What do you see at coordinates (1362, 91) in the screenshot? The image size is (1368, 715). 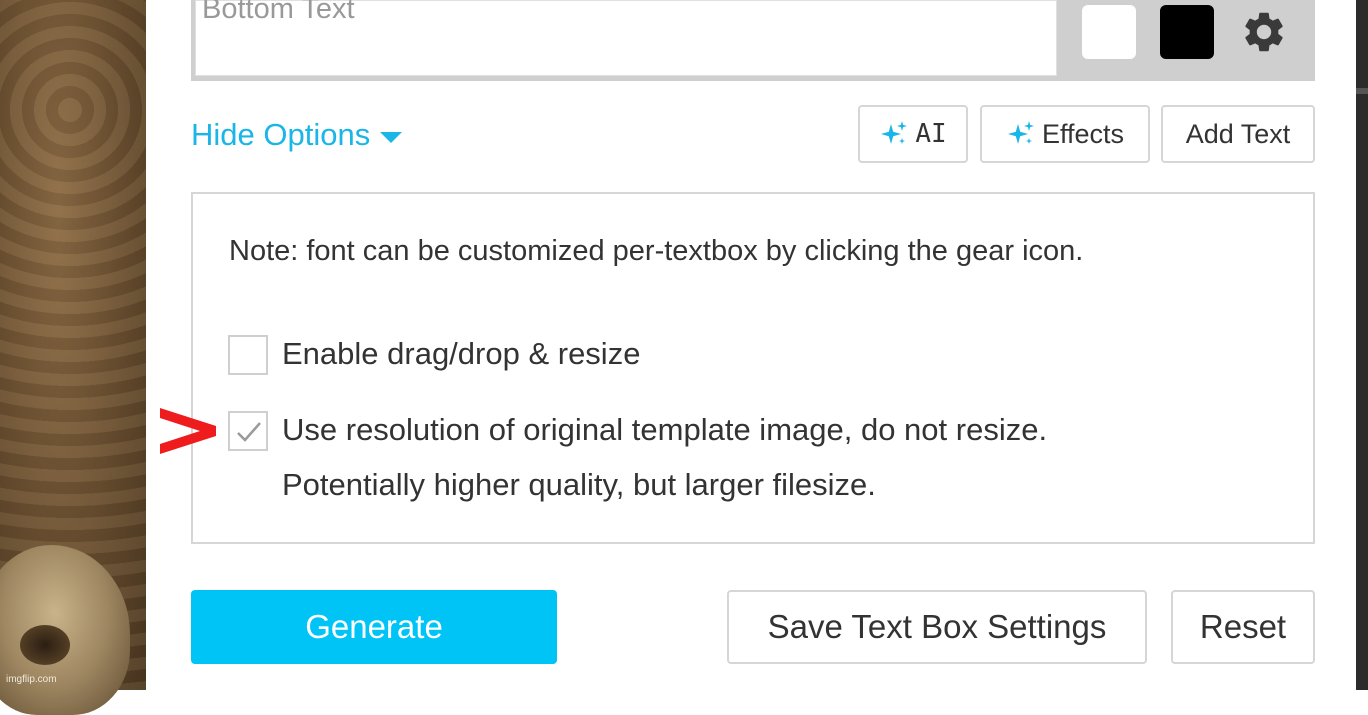 I see `scroll-marker` at bounding box center [1362, 91].